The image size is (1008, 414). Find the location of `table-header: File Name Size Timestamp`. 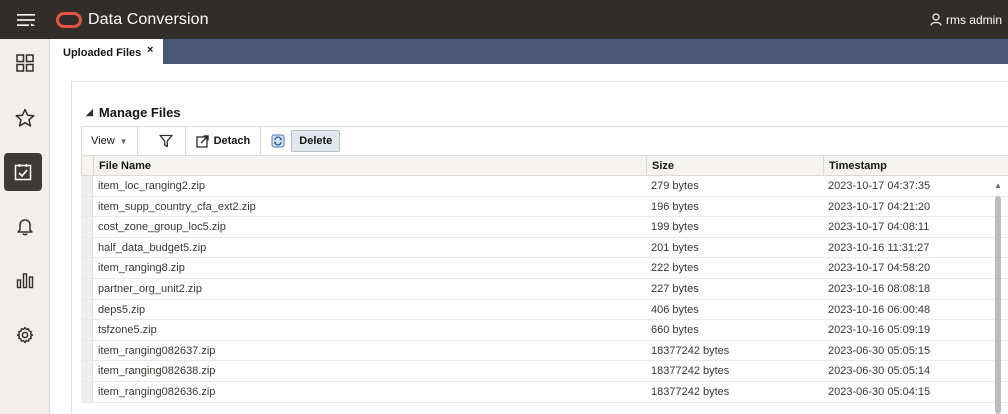

table-header: File Name Size Timestamp is located at coordinates (544, 165).